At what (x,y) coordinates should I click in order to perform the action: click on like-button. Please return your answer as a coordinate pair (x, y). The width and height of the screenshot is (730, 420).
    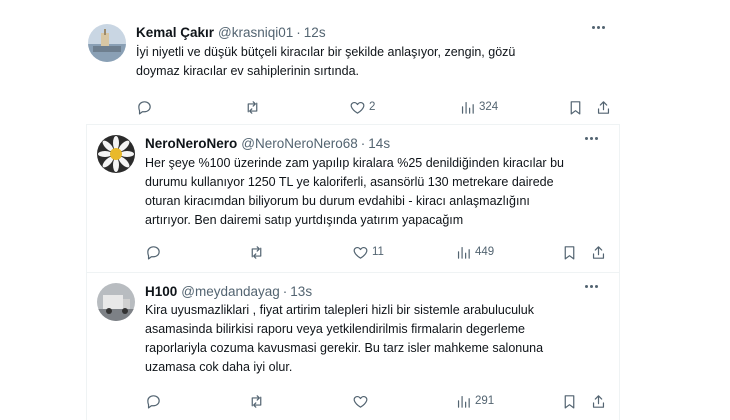
    Looking at the image, I should click on (362, 401).